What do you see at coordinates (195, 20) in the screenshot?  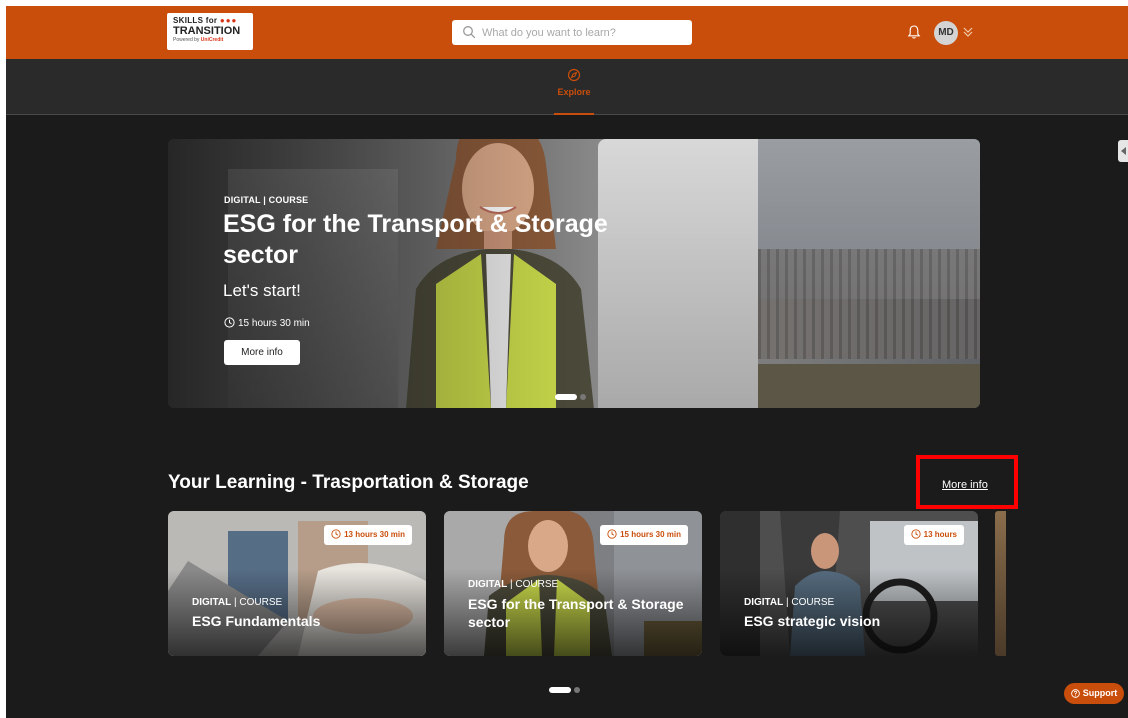 I see `brand-line1: SKILLS for` at bounding box center [195, 20].